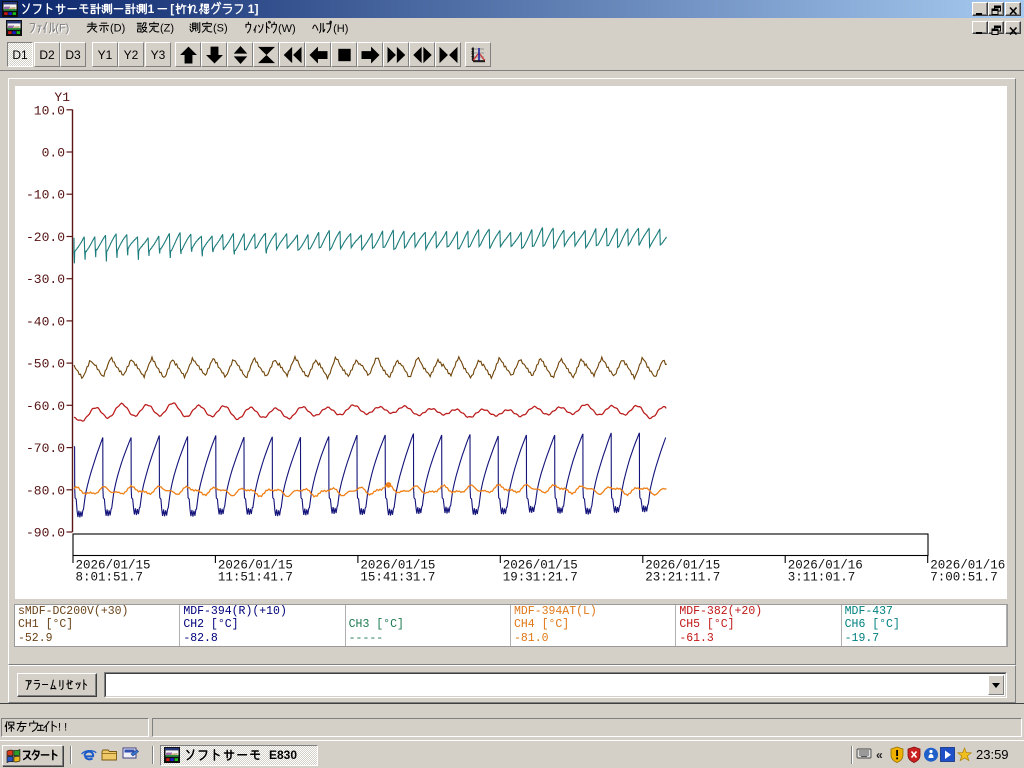  Describe the element at coordinates (540, 578) in the screenshot. I see `svg-text: 19:31:21.7` at that location.